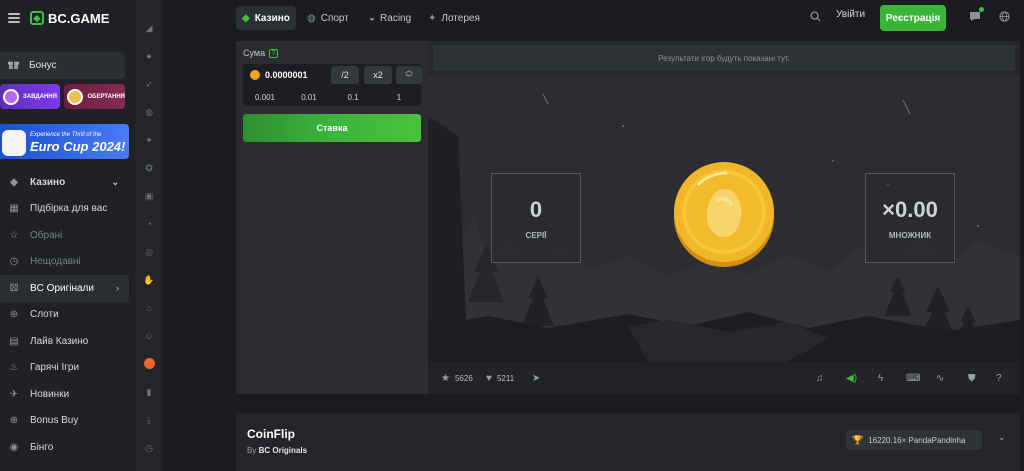 The width and height of the screenshot is (1024, 471). Describe the element at coordinates (1004, 18) in the screenshot. I see `globe-icon` at that location.